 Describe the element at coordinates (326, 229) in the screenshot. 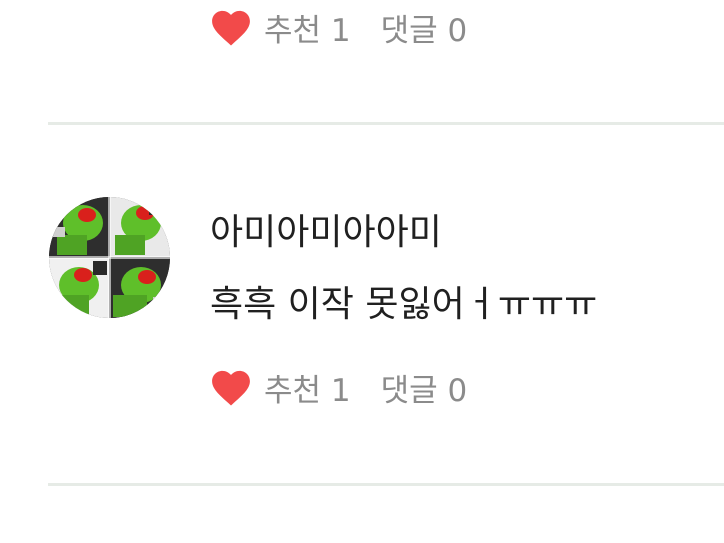

I see `comment-username: 아미아미아아미` at that location.